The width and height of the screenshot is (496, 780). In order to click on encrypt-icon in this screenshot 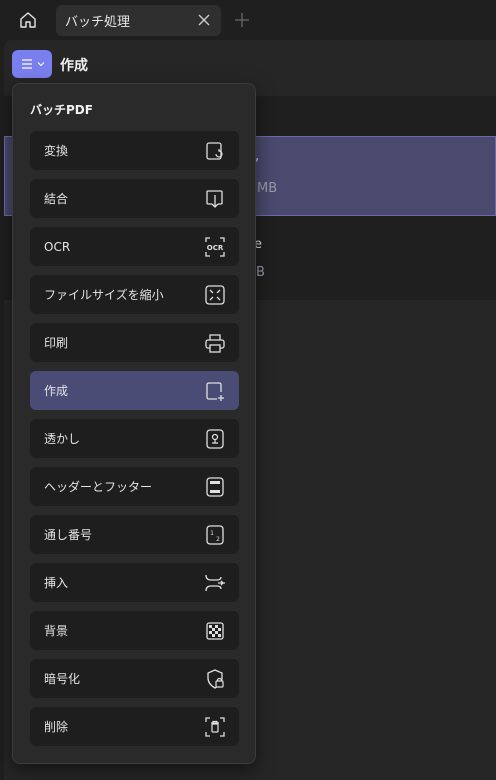, I will do `click(215, 679)`.